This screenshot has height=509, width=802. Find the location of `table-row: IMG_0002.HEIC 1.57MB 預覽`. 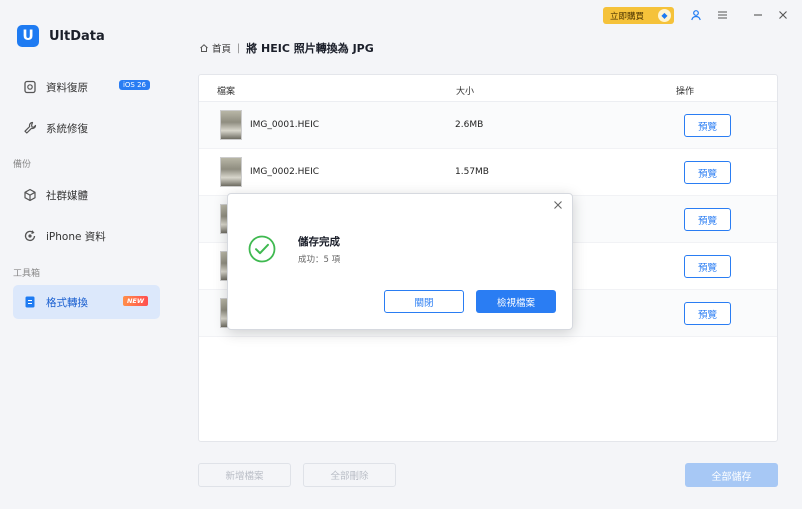

table-row: IMG_0002.HEIC 1.57MB 預覽 is located at coordinates (488, 172).